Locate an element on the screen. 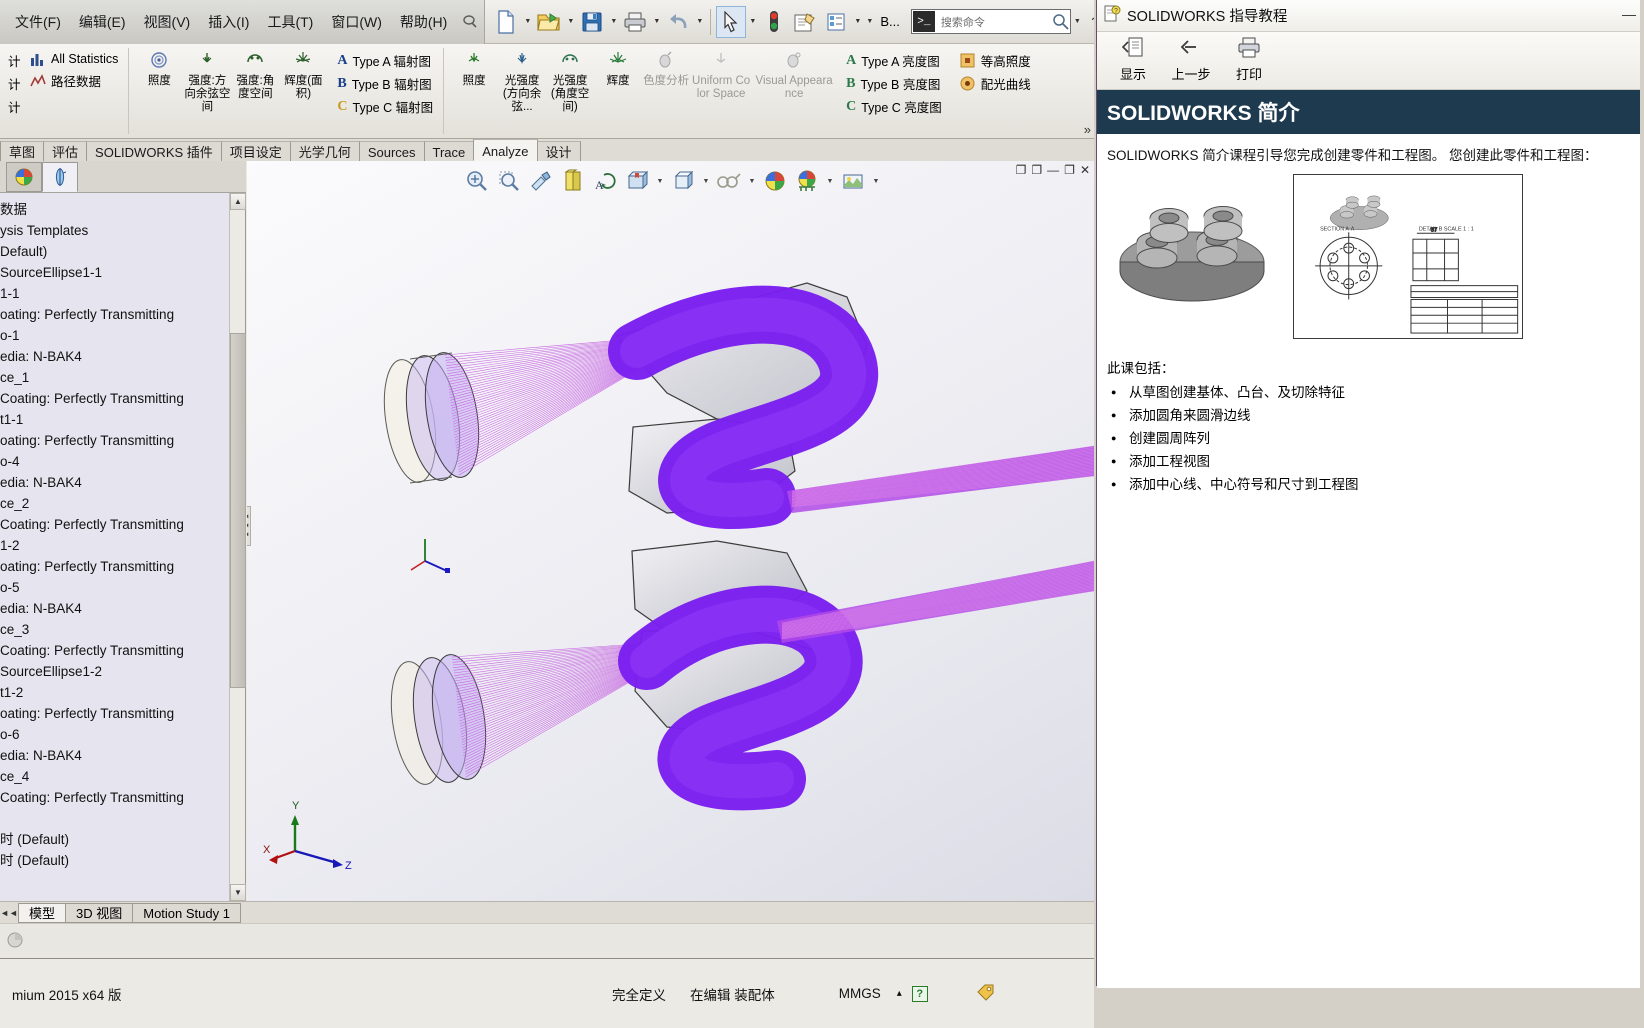 This screenshot has height=1028, width=1644. type-b-luminance-button: B Type B 亮度图 is located at coordinates (894, 83).